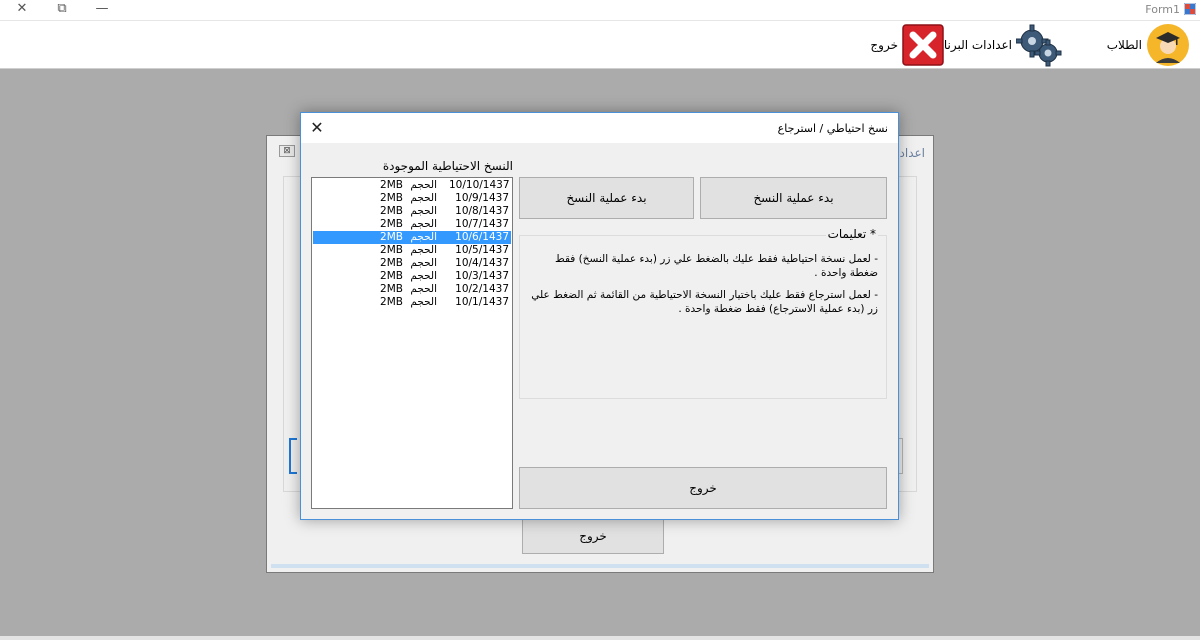  I want to click on settings-exit-button: خروج, so click(593, 536).